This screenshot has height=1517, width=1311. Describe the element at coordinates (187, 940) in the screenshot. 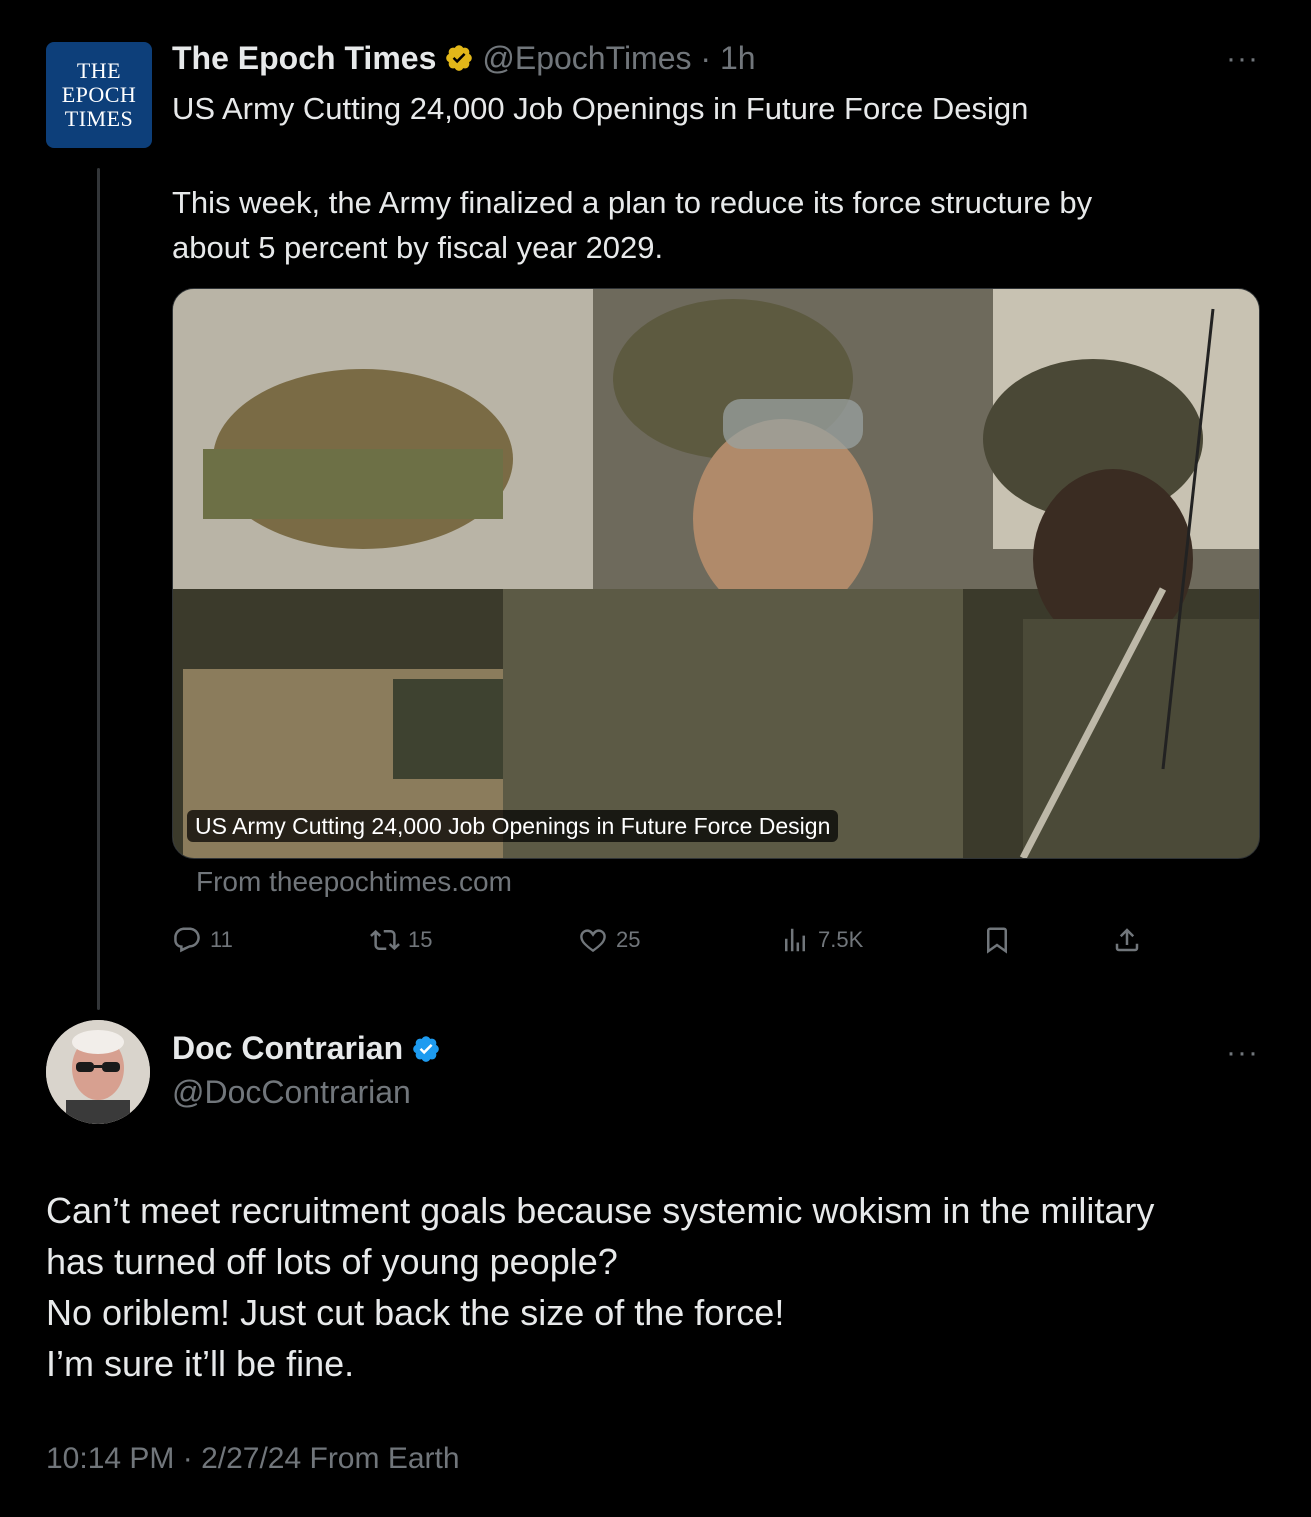

I see `reply-icon` at that location.